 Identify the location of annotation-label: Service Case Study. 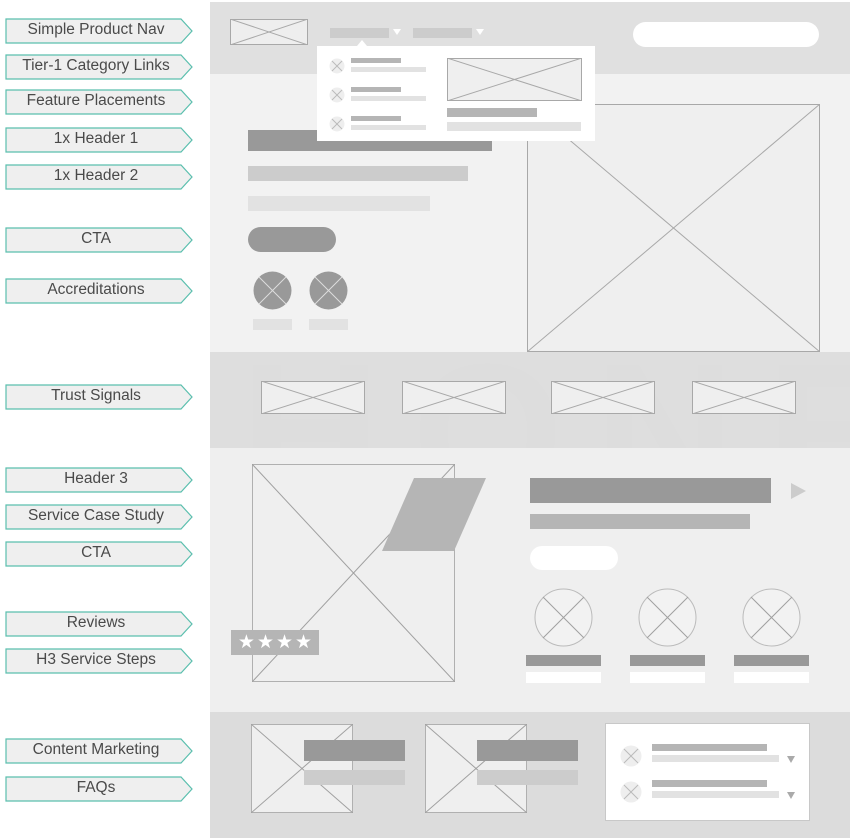
(99, 517).